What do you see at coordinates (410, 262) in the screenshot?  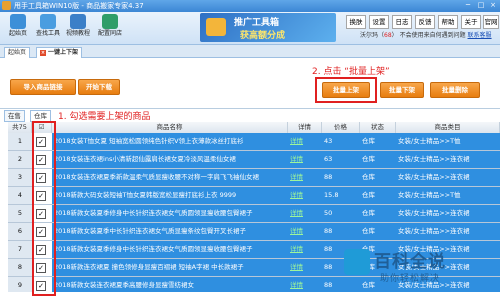 I see `watermark-title: 百科全说` at bounding box center [410, 262].